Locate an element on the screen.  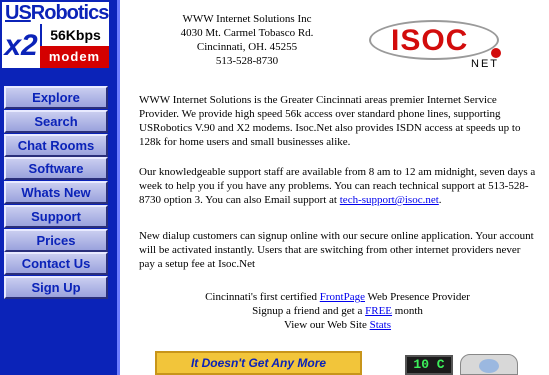
tech-support-email-link: tech-support@isoc.net is located at coordinates (389, 200).